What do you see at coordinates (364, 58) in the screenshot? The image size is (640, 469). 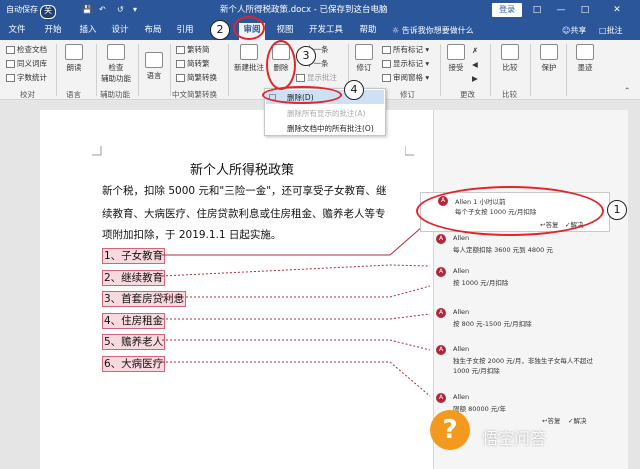 I see `track-changes-button: 修订` at bounding box center [364, 58].